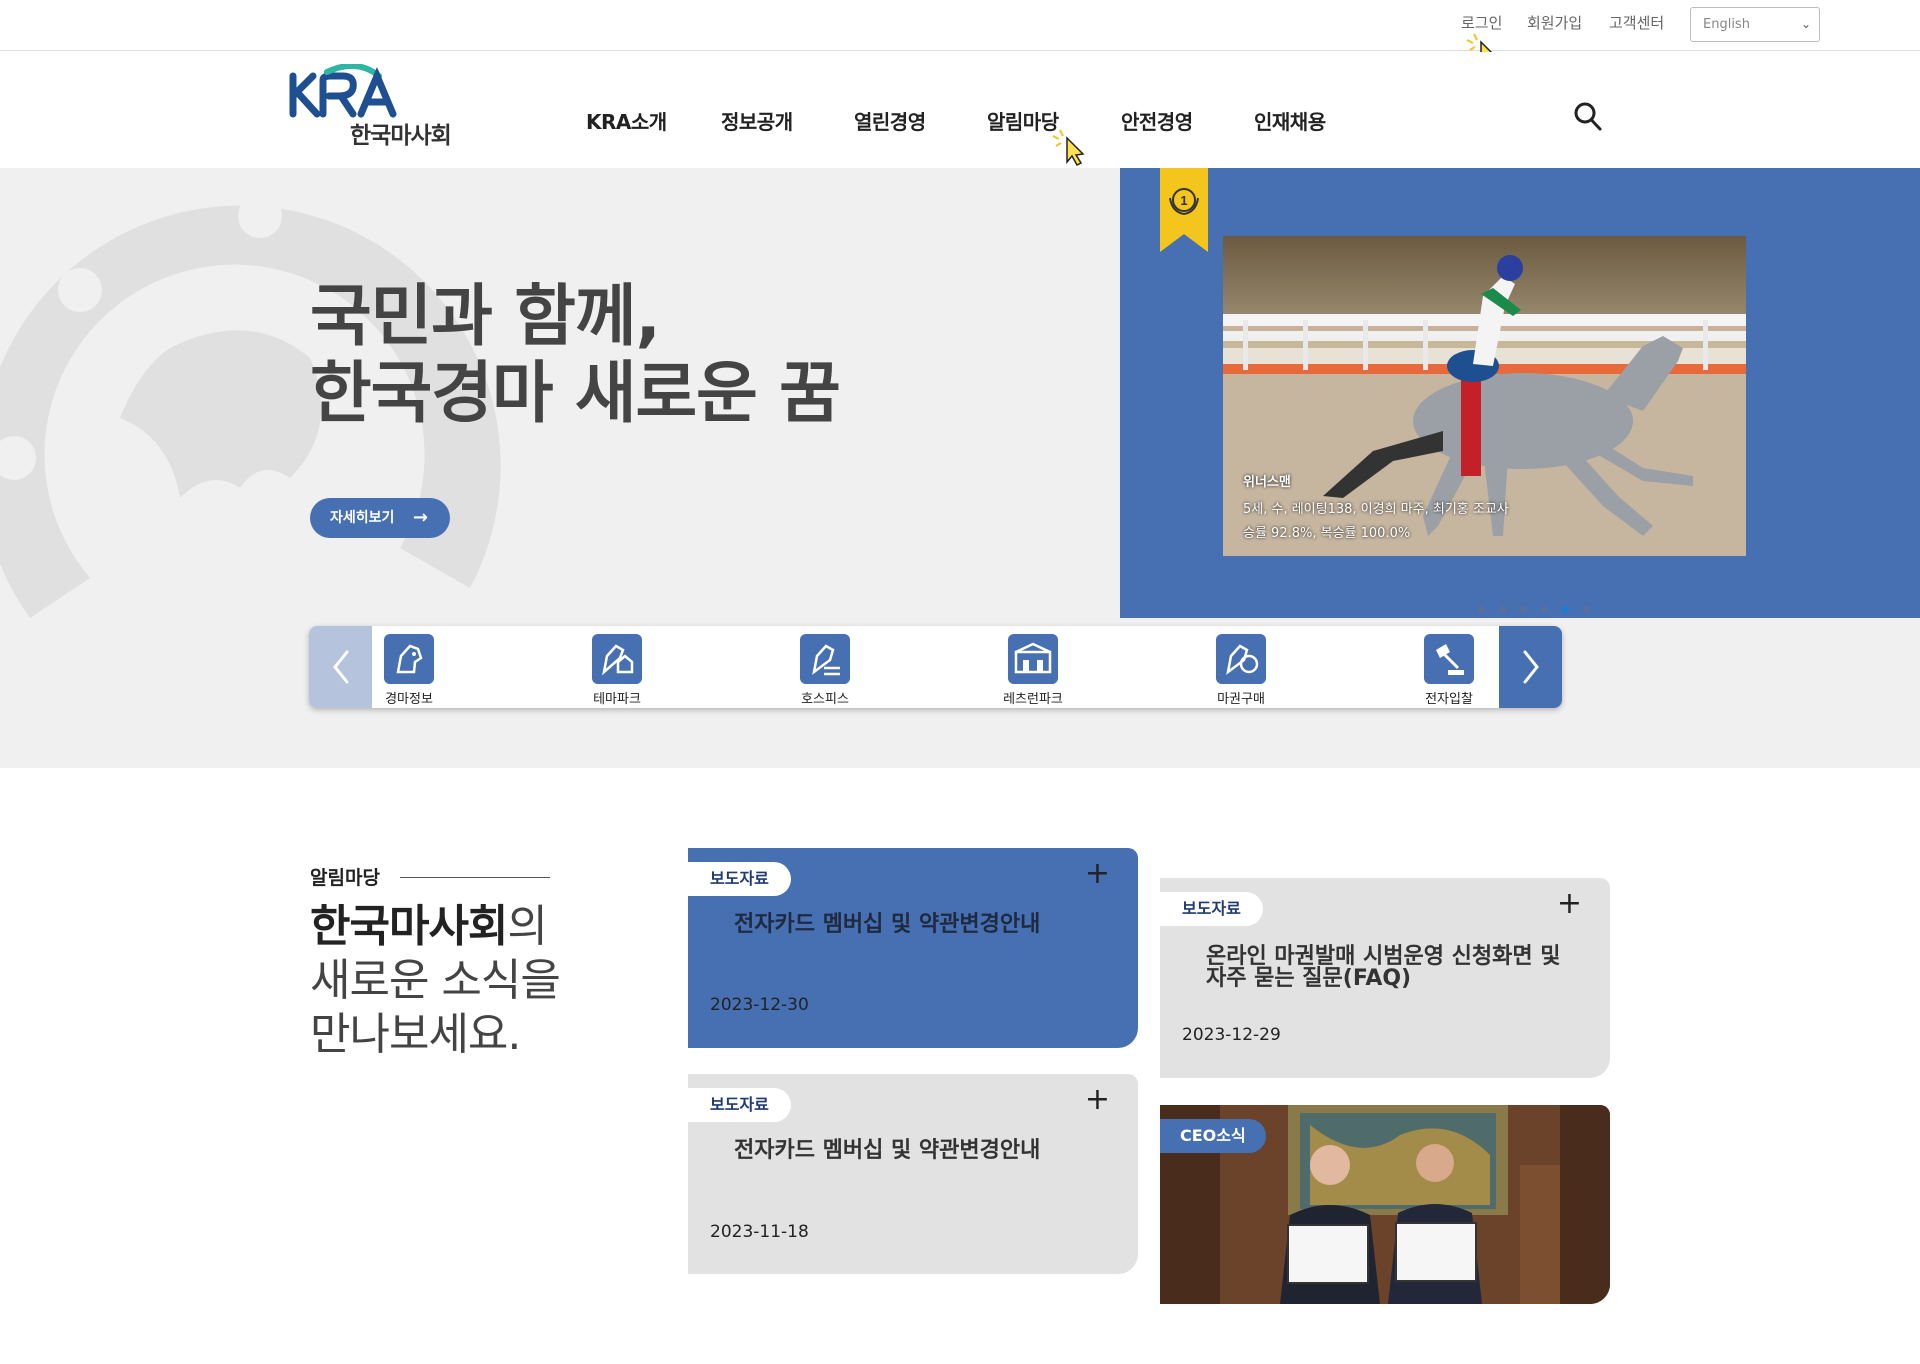  Describe the element at coordinates (485, 316) in the screenshot. I see `hero-title-line1: 국민과 함께,` at that location.